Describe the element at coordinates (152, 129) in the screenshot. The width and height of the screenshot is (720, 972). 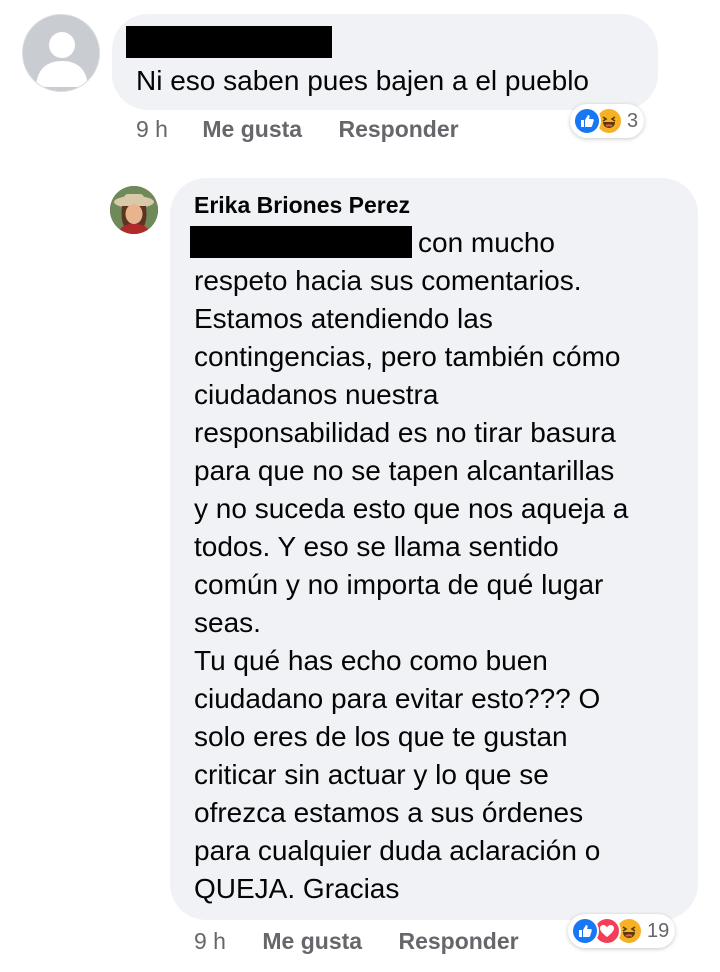
I see `comment-timestamp: 9 h` at that location.